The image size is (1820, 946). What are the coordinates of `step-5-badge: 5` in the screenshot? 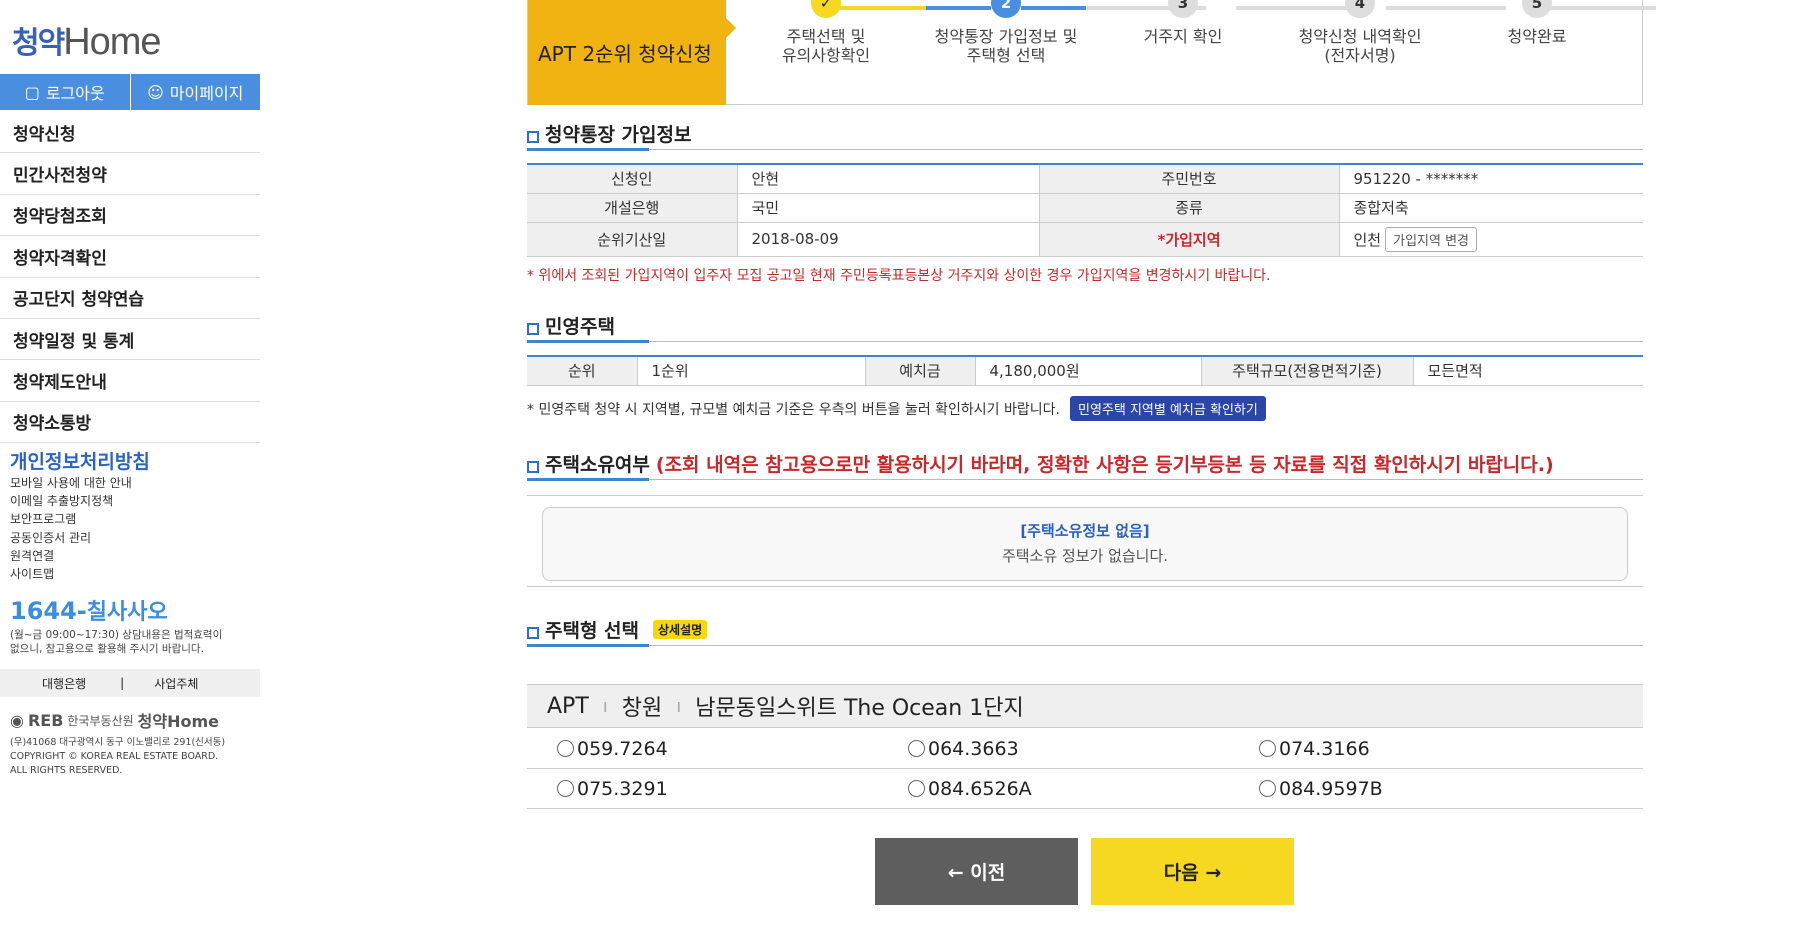 It's located at (1537, 9).